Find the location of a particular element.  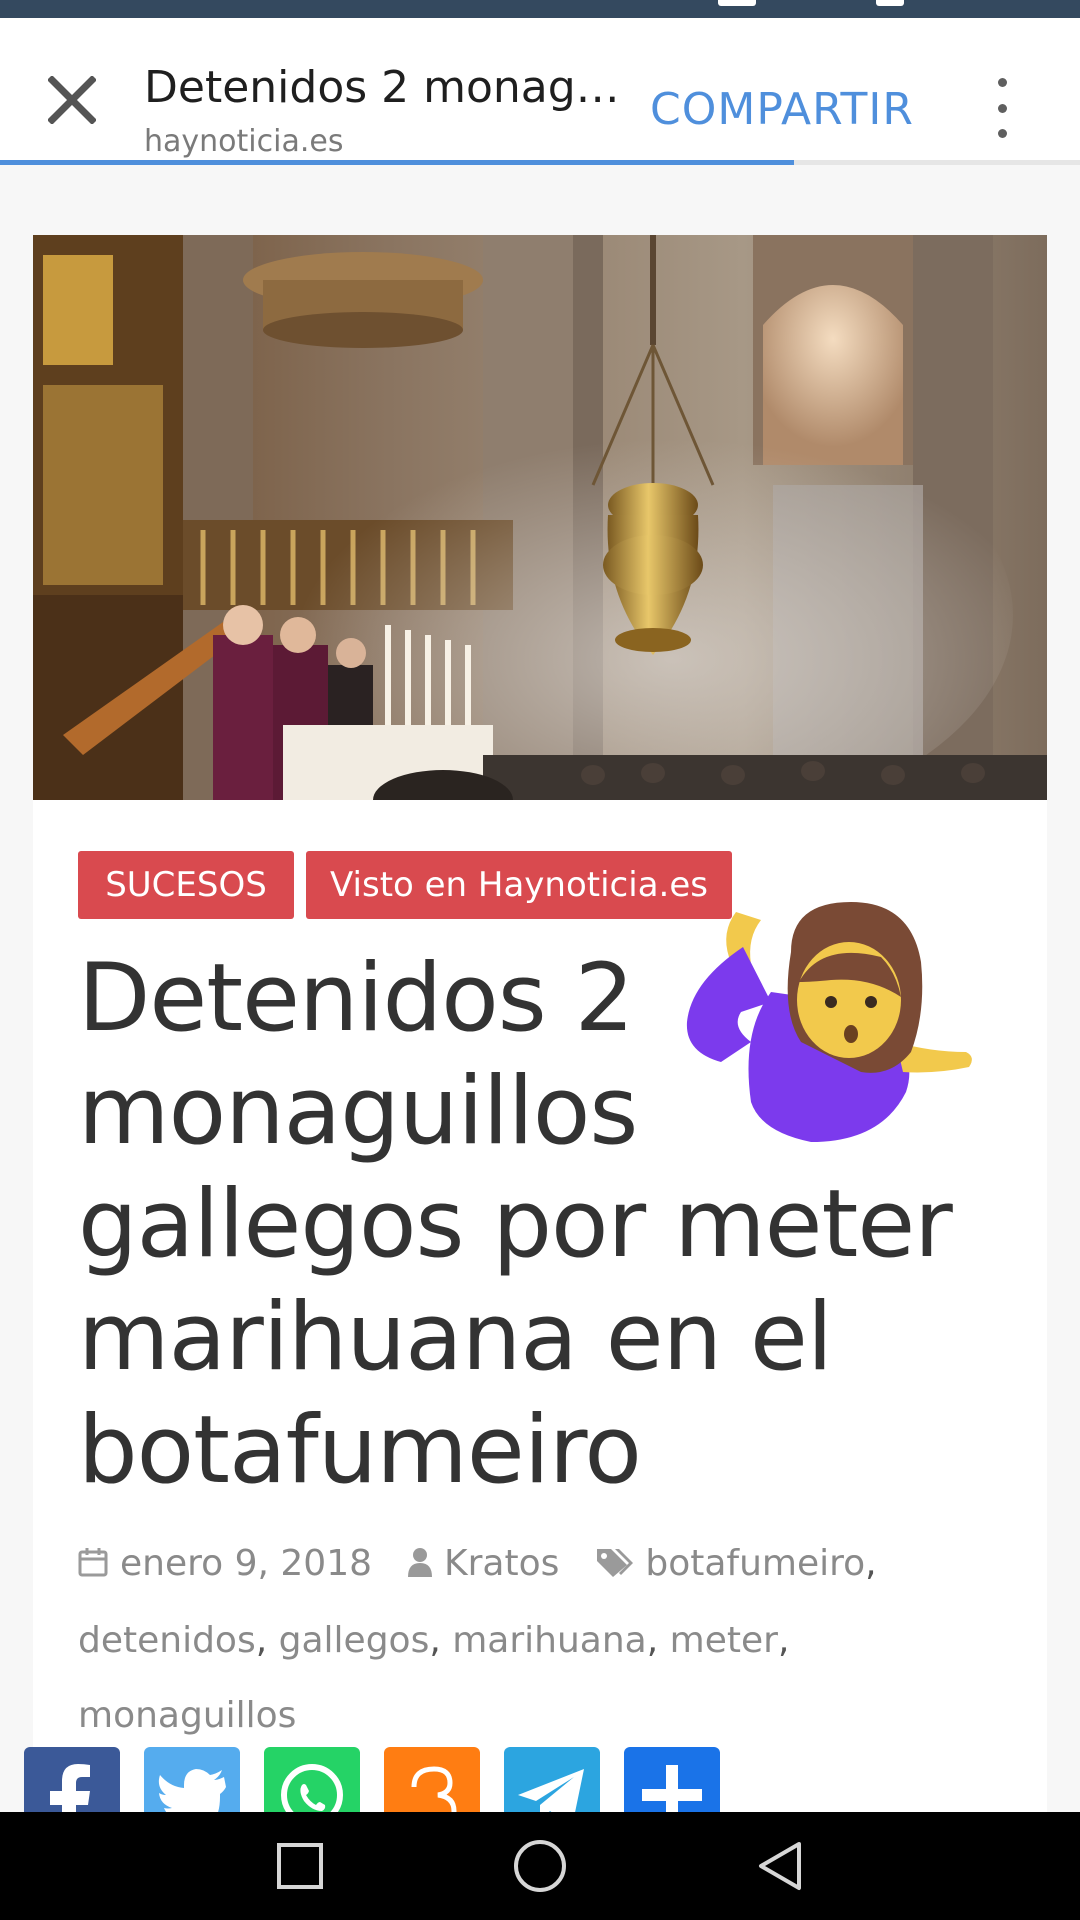

tag-link: gallegos is located at coordinates (354, 1640).